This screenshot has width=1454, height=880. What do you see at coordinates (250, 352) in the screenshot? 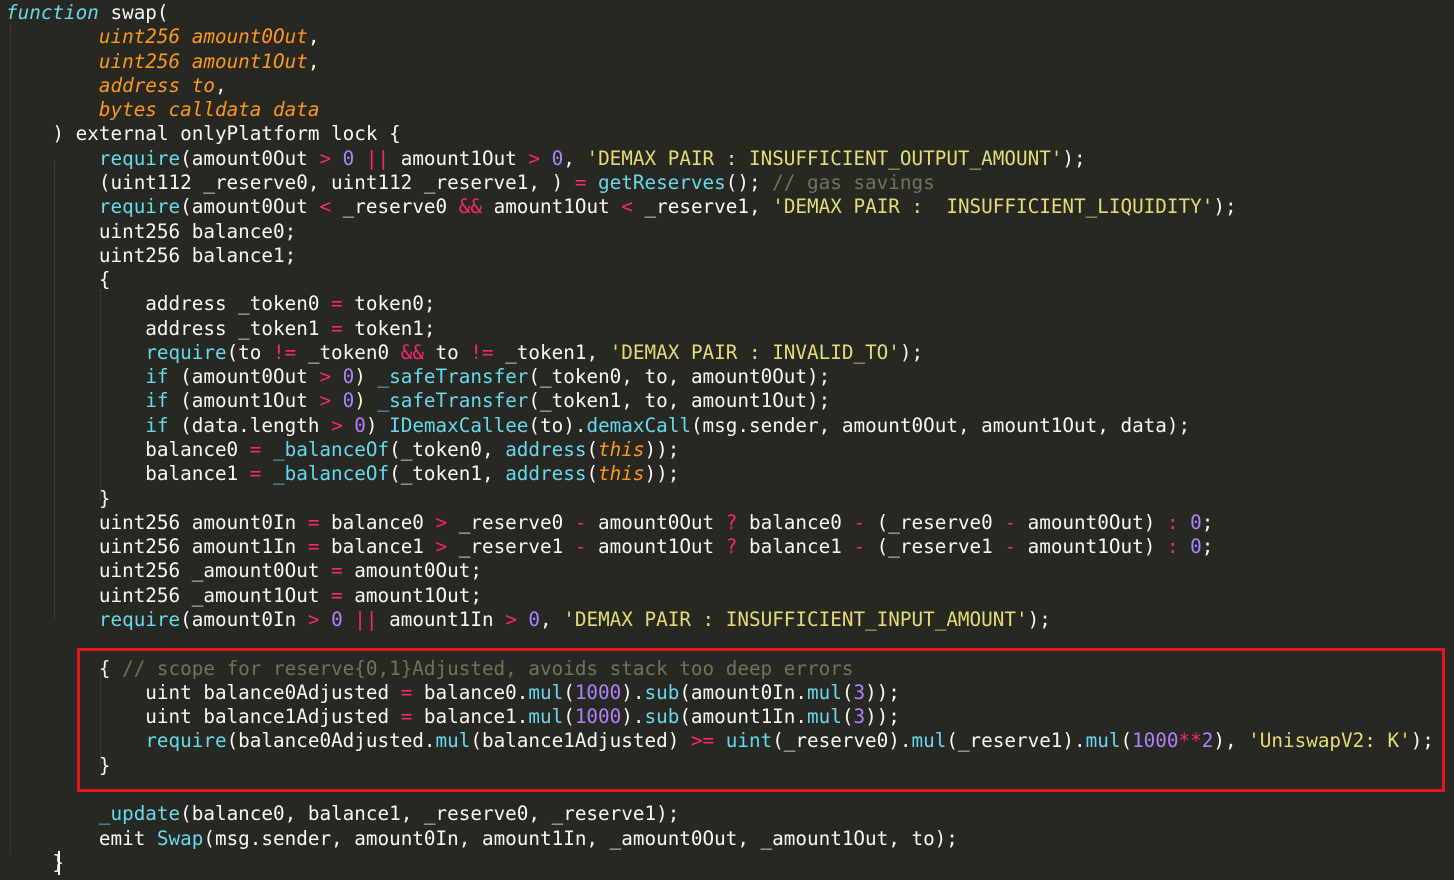
I see `code-token: (to` at bounding box center [250, 352].